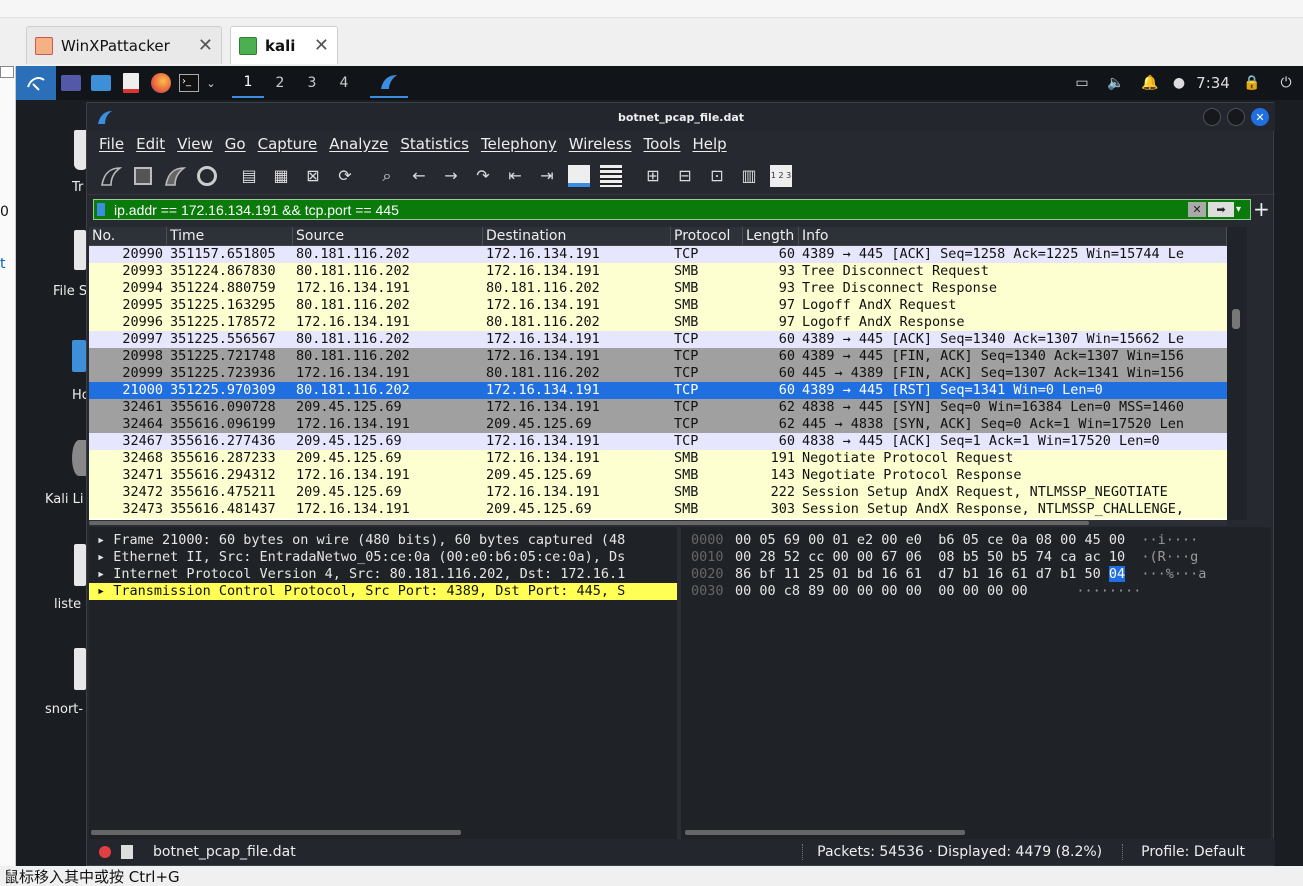 This screenshot has width=1303, height=886. I want to click on packet-list-hscroll, so click(658, 523).